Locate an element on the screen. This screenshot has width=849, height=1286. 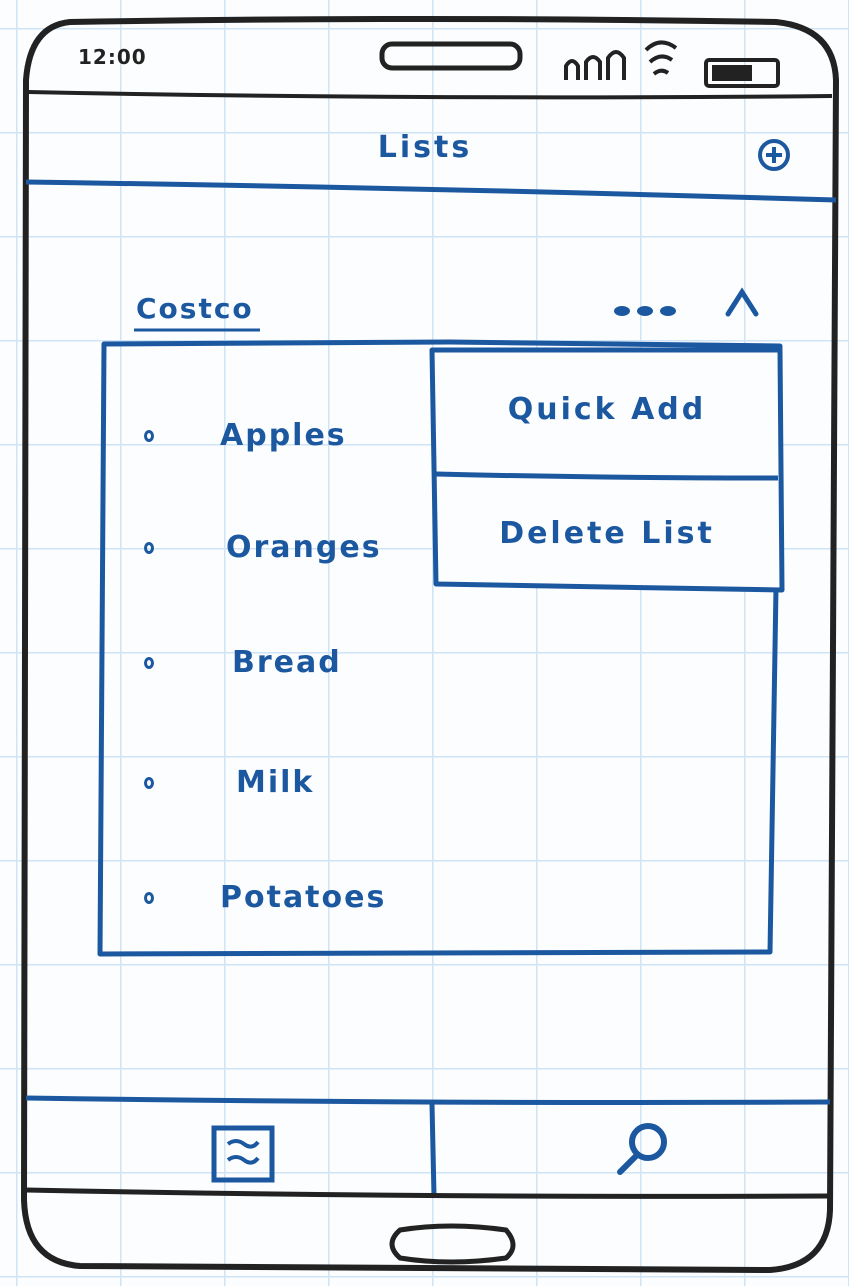
add-list-button is located at coordinates (774, 156).